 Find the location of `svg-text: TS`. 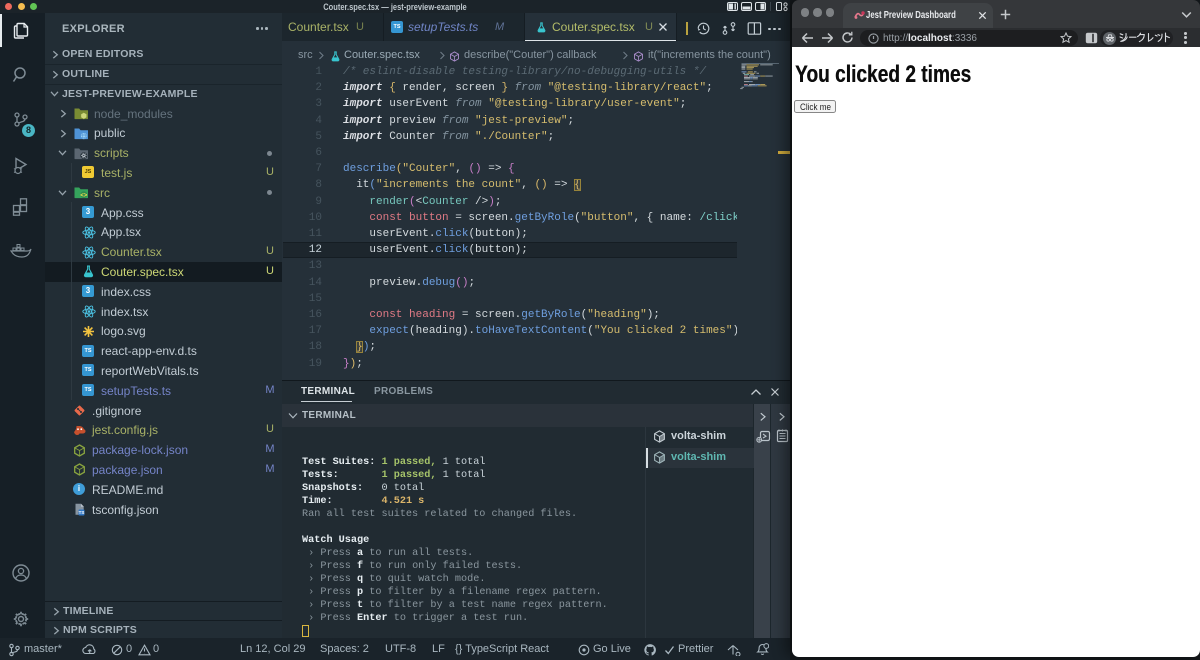

svg-text: TS is located at coordinates (82, 512).